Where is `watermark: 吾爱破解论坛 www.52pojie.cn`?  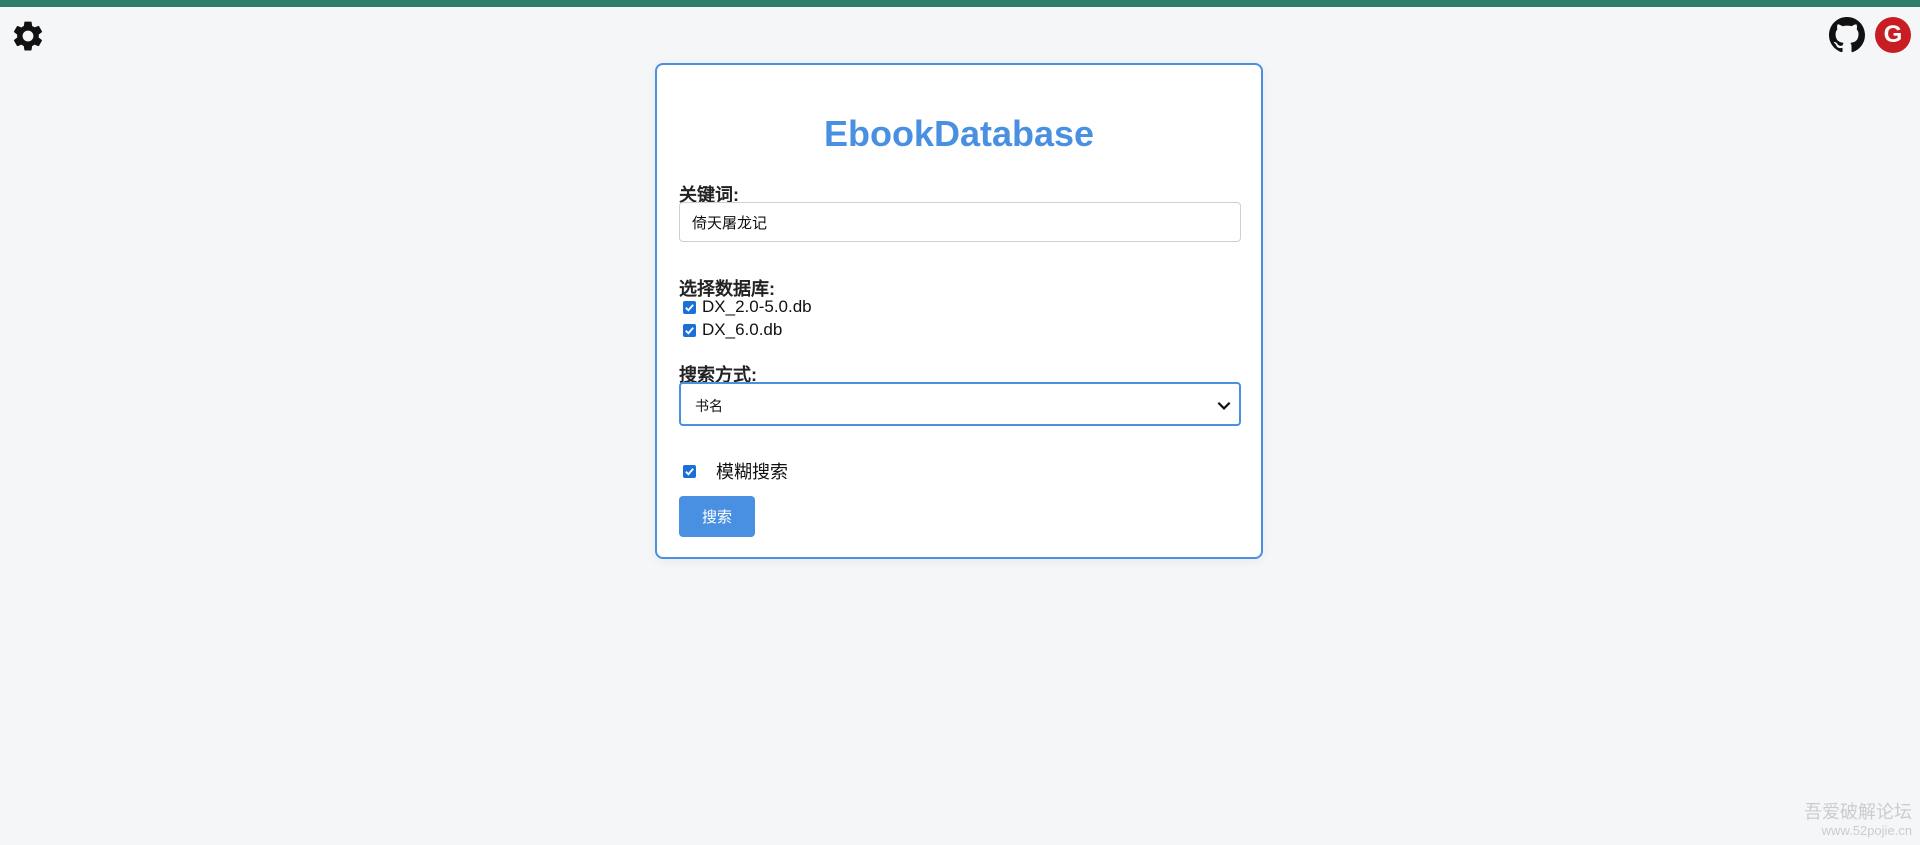 watermark: 吾爱破解论坛 www.52pojie.cn is located at coordinates (1858, 820).